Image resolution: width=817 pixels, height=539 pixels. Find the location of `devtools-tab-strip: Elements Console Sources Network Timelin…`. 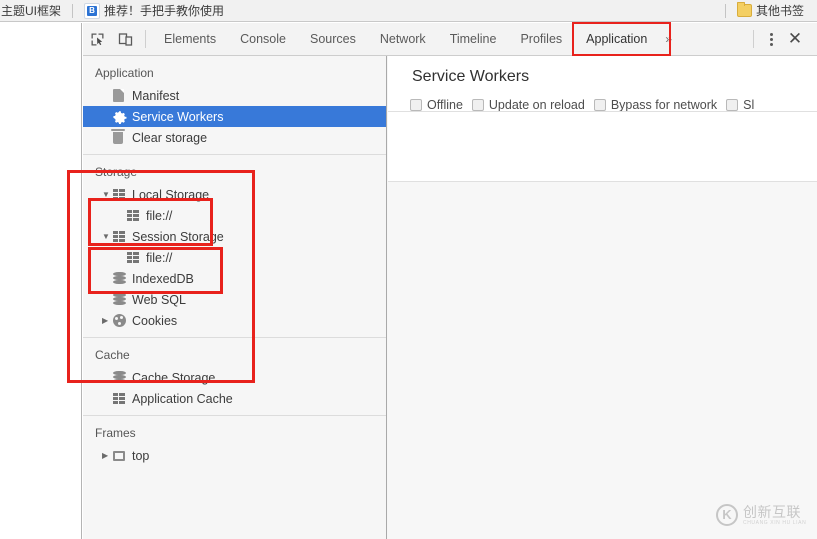

devtools-tab-strip: Elements Console Sources Network Timelin… is located at coordinates (415, 39).